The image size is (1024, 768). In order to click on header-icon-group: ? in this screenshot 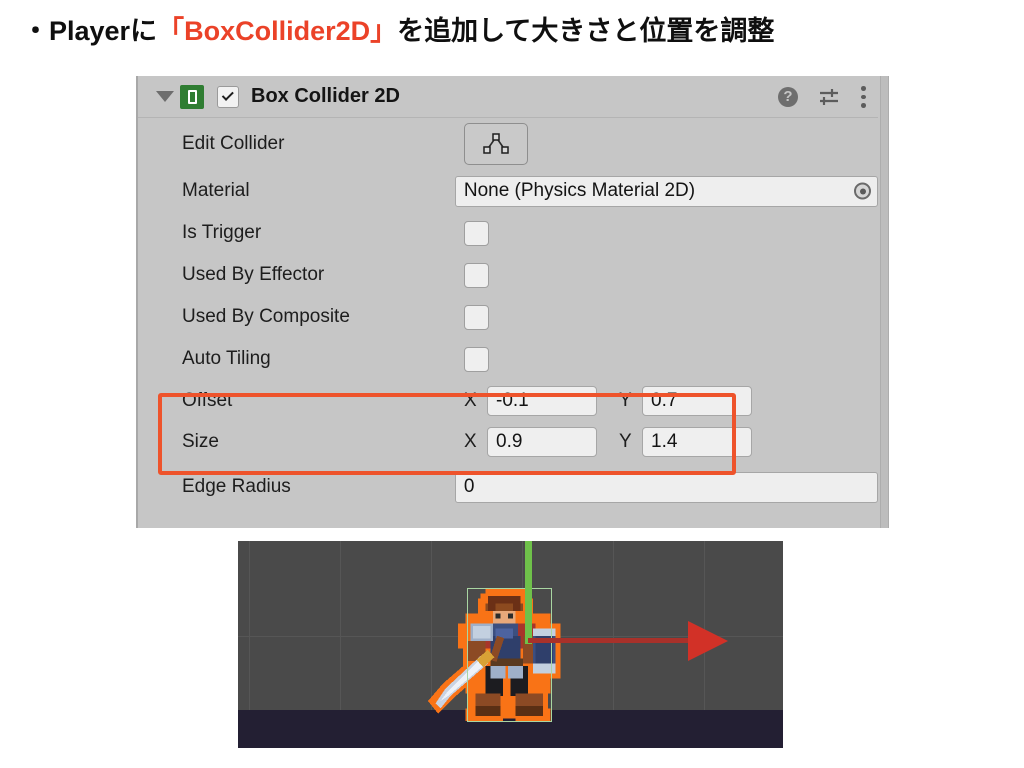, I will do `click(822, 97)`.